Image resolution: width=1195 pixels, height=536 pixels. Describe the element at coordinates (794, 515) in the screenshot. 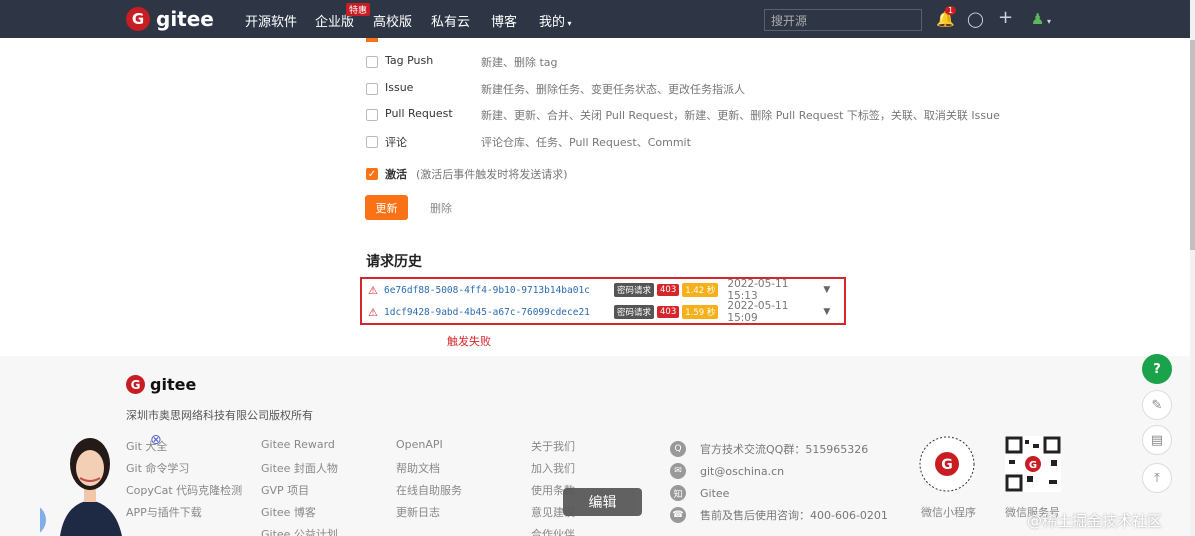

I see `contact-text: 售前及售后使用咨询：400-606-0201` at that location.